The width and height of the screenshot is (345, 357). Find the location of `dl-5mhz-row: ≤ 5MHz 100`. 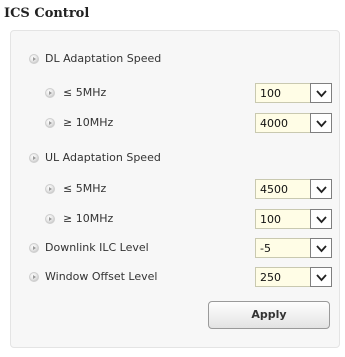

dl-5mhz-row: ≤ 5MHz 100 is located at coordinates (175, 94).